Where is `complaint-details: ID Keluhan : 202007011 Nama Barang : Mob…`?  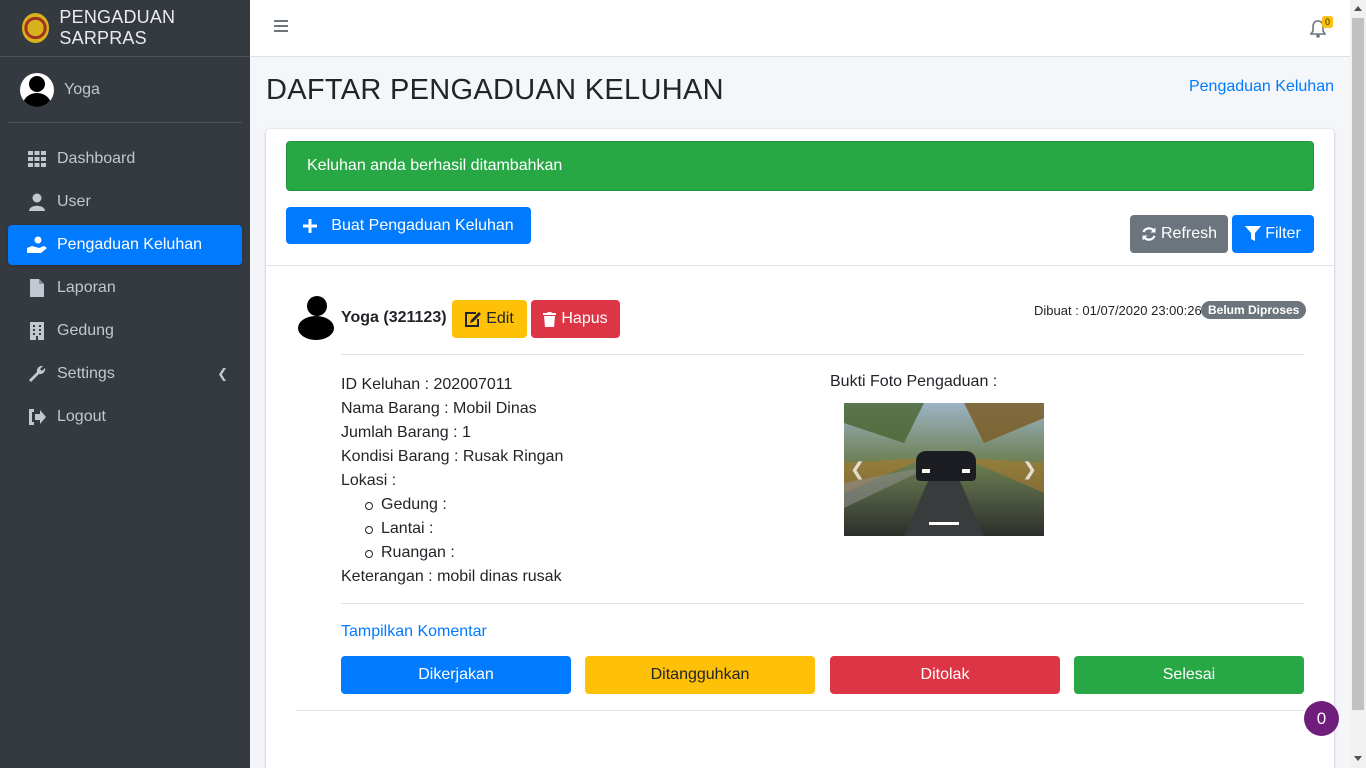 complaint-details: ID Keluhan : 202007011 Nama Barang : Mob… is located at coordinates (452, 481).